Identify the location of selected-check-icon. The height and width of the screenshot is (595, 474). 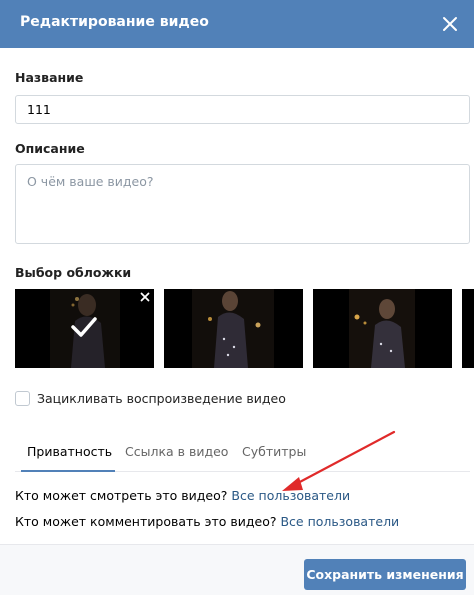
(84, 327).